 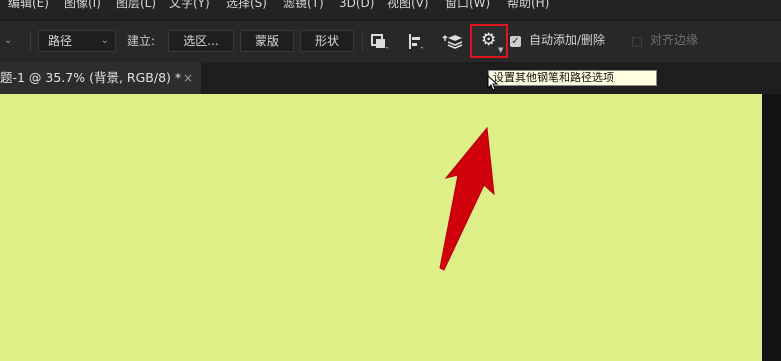 What do you see at coordinates (77, 41) in the screenshot?
I see `path-mode-select: 路径 ⌄` at bounding box center [77, 41].